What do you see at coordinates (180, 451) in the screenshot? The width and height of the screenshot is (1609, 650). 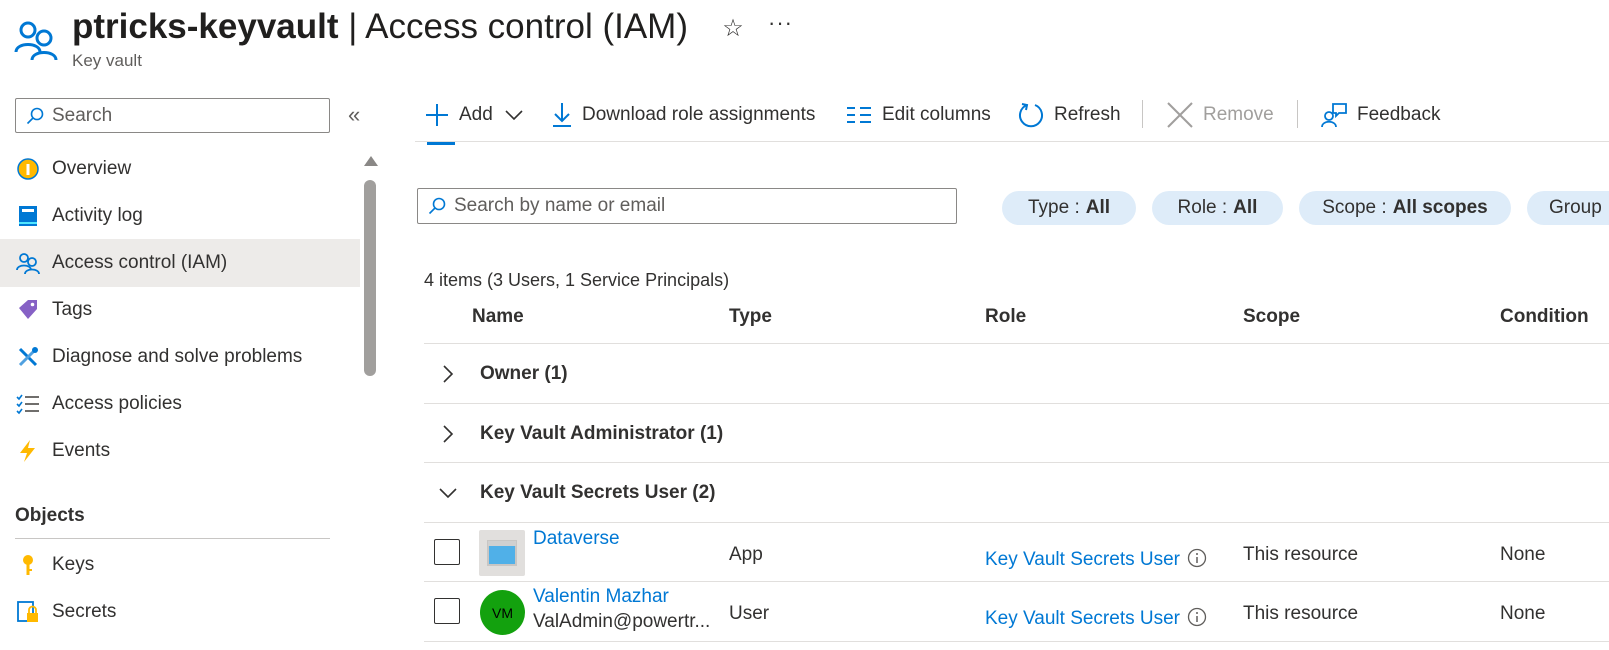 I see `sidebar-item-events: Events` at bounding box center [180, 451].